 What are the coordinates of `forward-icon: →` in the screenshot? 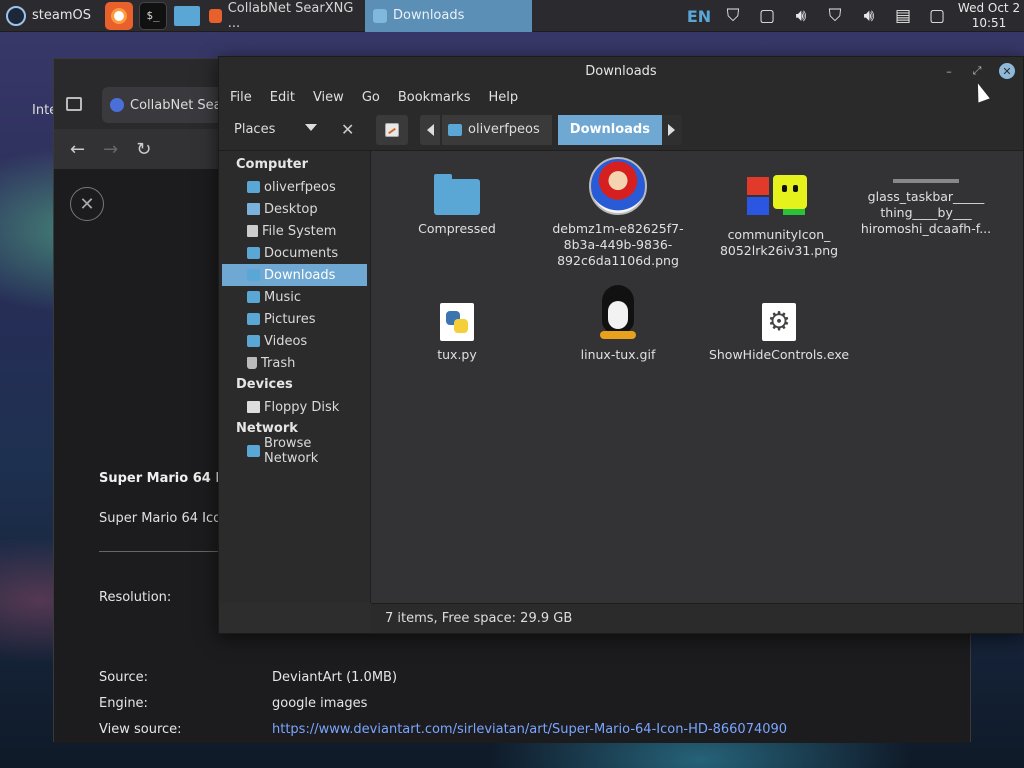 It's located at (110, 149).